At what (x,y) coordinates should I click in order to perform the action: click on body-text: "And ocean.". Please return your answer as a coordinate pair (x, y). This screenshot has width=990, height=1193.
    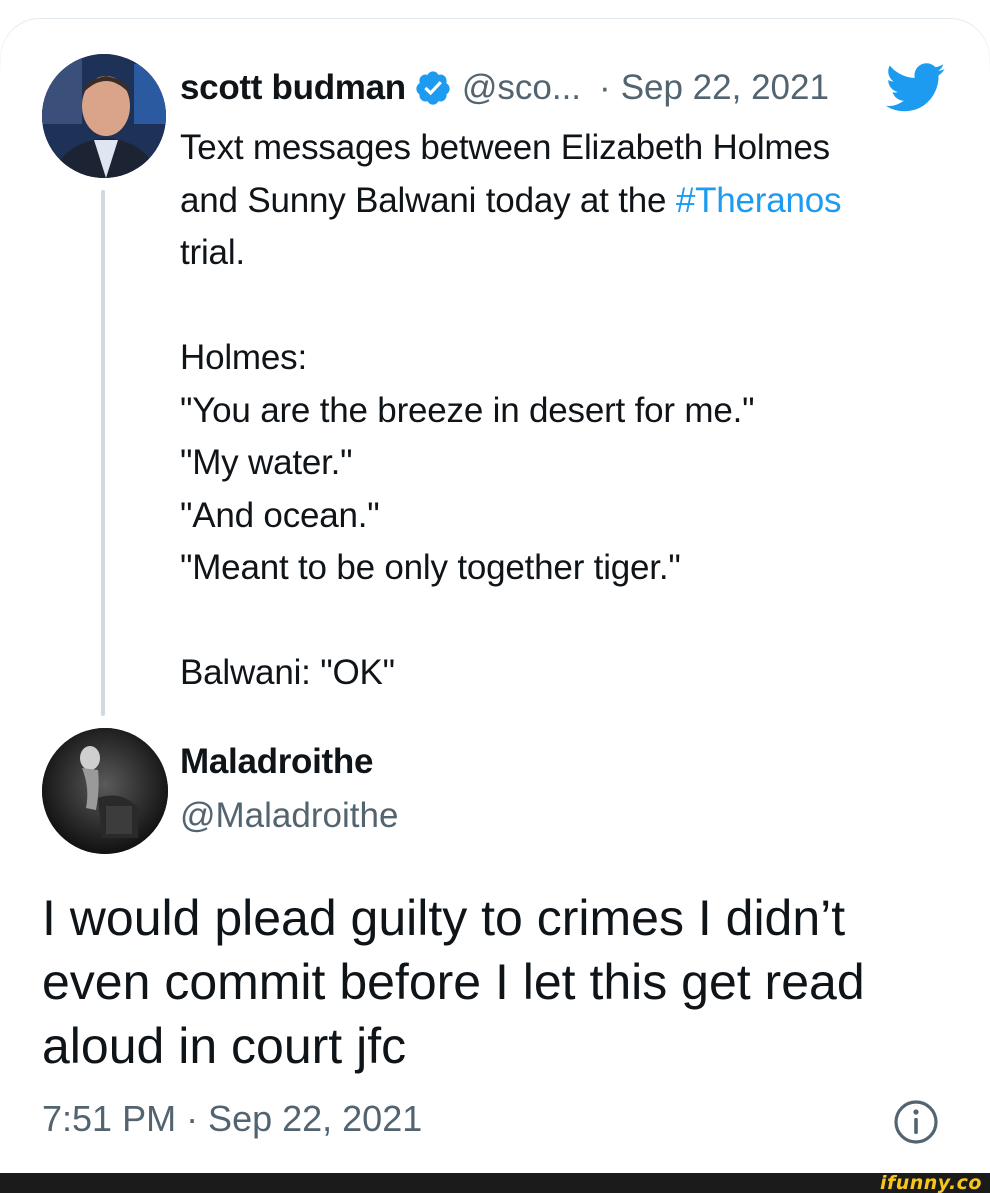
    Looking at the image, I should click on (280, 515).